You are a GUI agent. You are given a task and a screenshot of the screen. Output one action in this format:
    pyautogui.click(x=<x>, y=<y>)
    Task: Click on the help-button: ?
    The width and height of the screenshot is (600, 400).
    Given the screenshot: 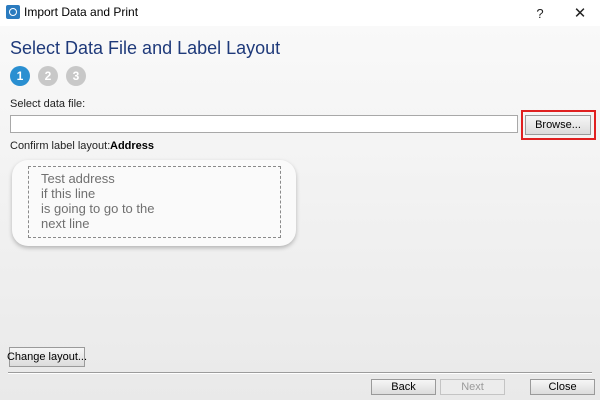 What is the action you would take?
    pyautogui.click(x=540, y=13)
    